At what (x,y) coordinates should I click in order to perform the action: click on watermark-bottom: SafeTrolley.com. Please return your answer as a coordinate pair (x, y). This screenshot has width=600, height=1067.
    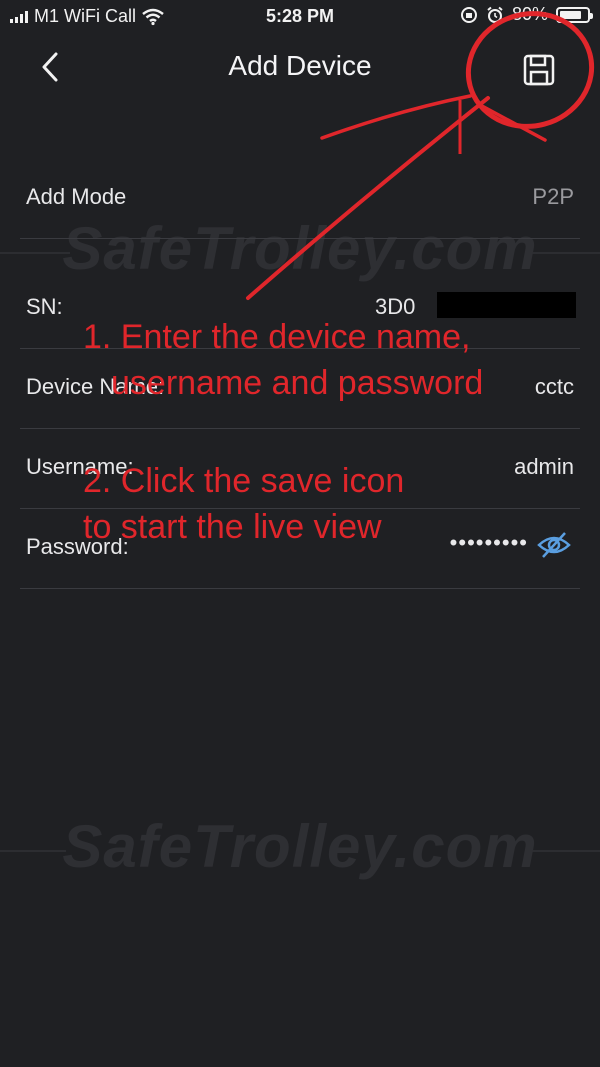
    Looking at the image, I should click on (300, 852).